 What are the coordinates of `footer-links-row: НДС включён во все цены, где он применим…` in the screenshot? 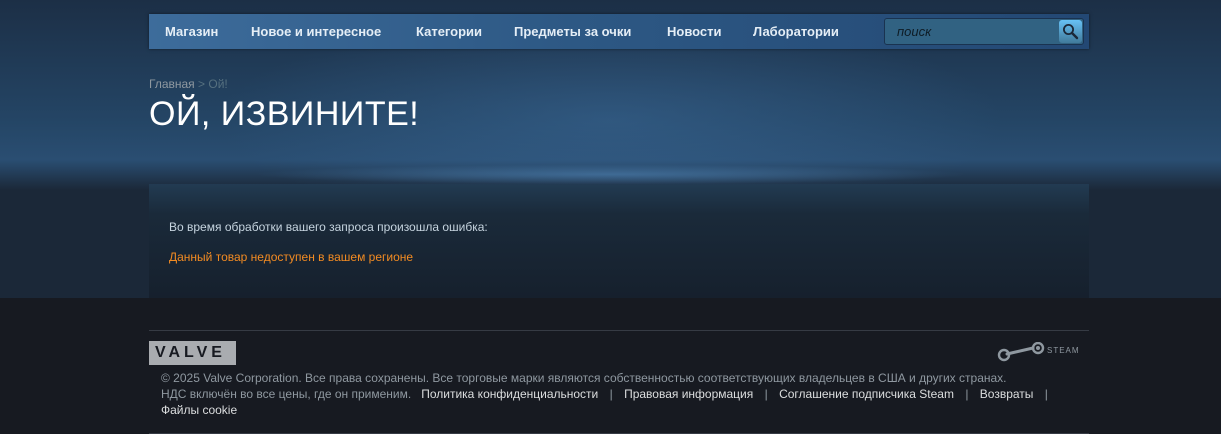 It's located at (608, 394).